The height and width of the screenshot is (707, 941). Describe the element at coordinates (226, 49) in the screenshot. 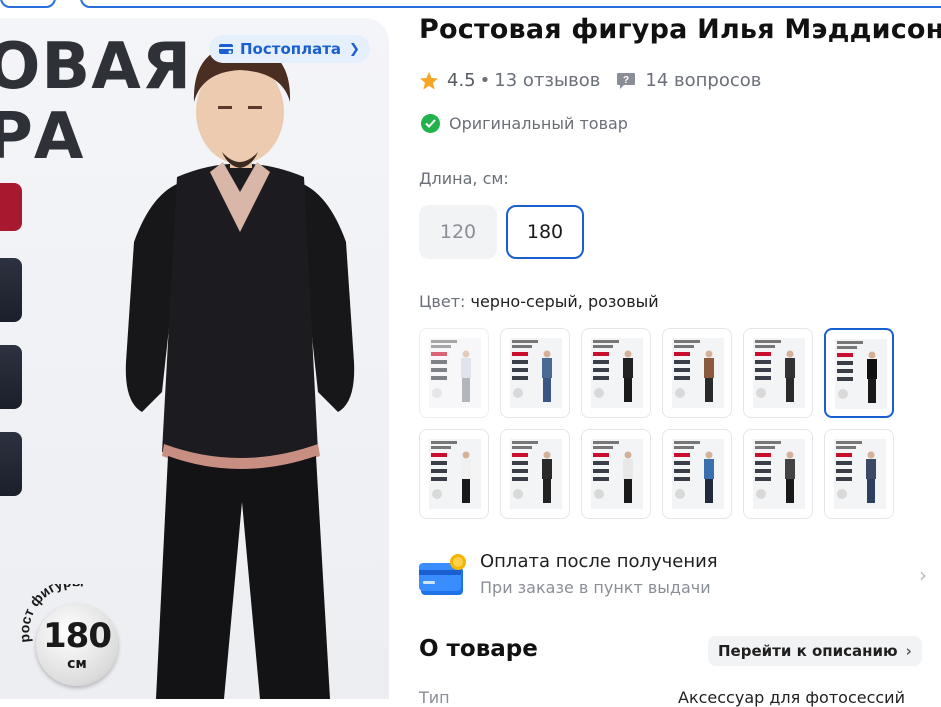

I see `wallet-icon` at that location.